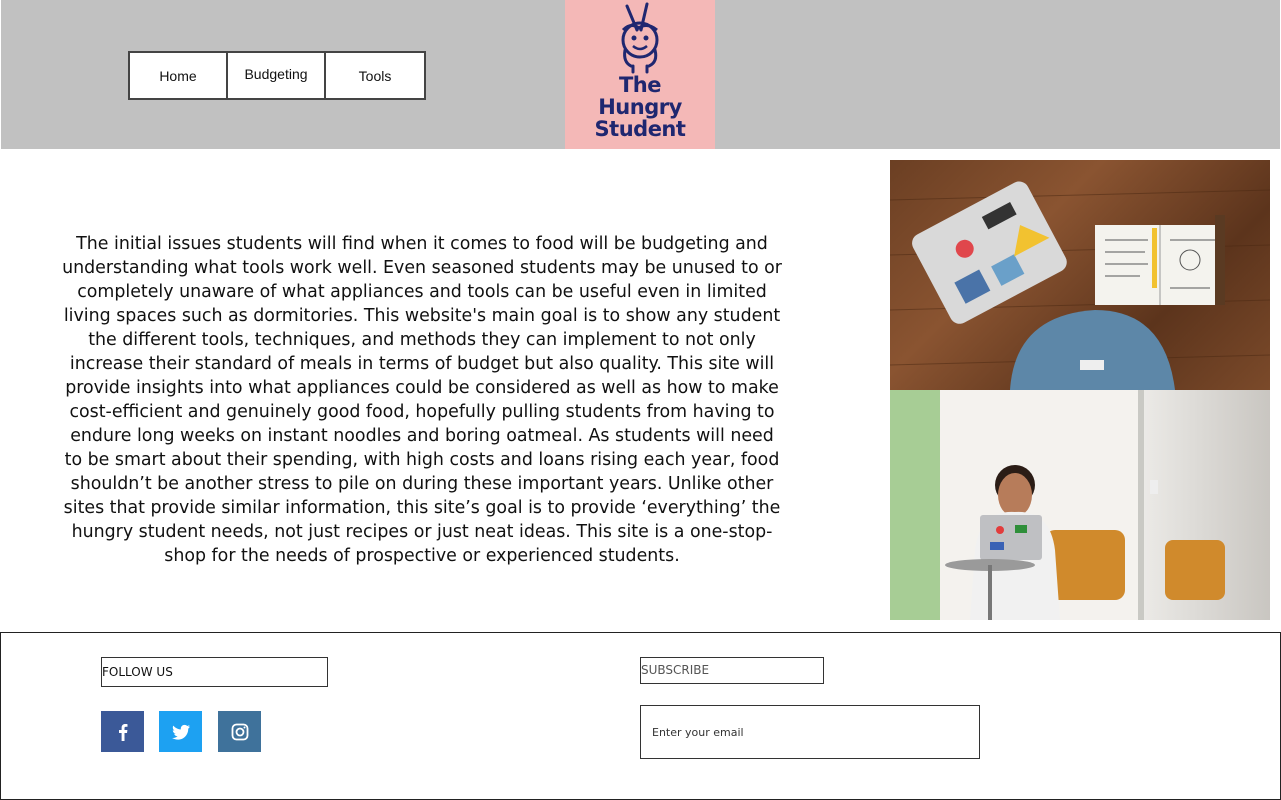 Image resolution: width=1281 pixels, height=800 pixels. What do you see at coordinates (732, 670) in the screenshot?
I see `subscribe-label: SUBSCRIBE` at bounding box center [732, 670].